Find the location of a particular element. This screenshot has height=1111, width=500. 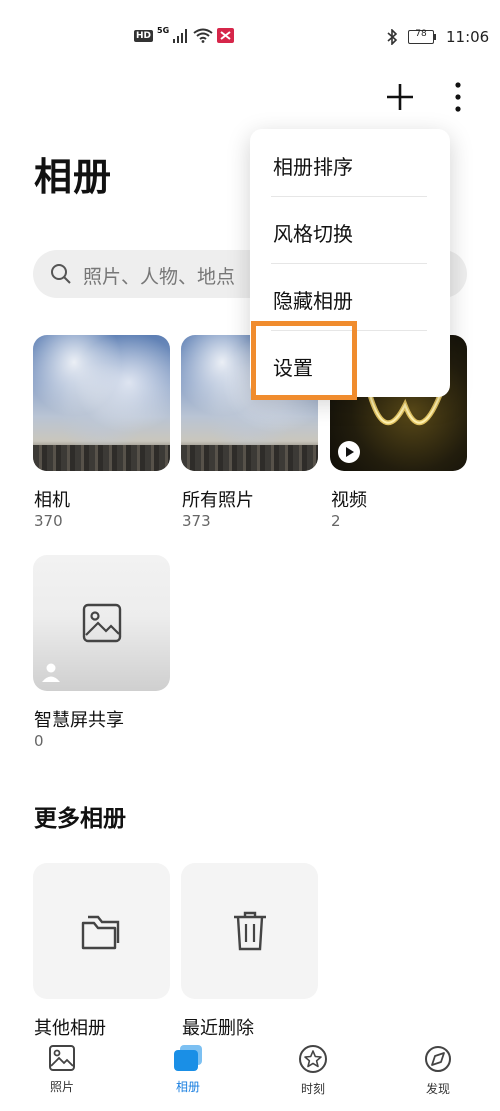

battery-icon: 78 is located at coordinates (421, 36).